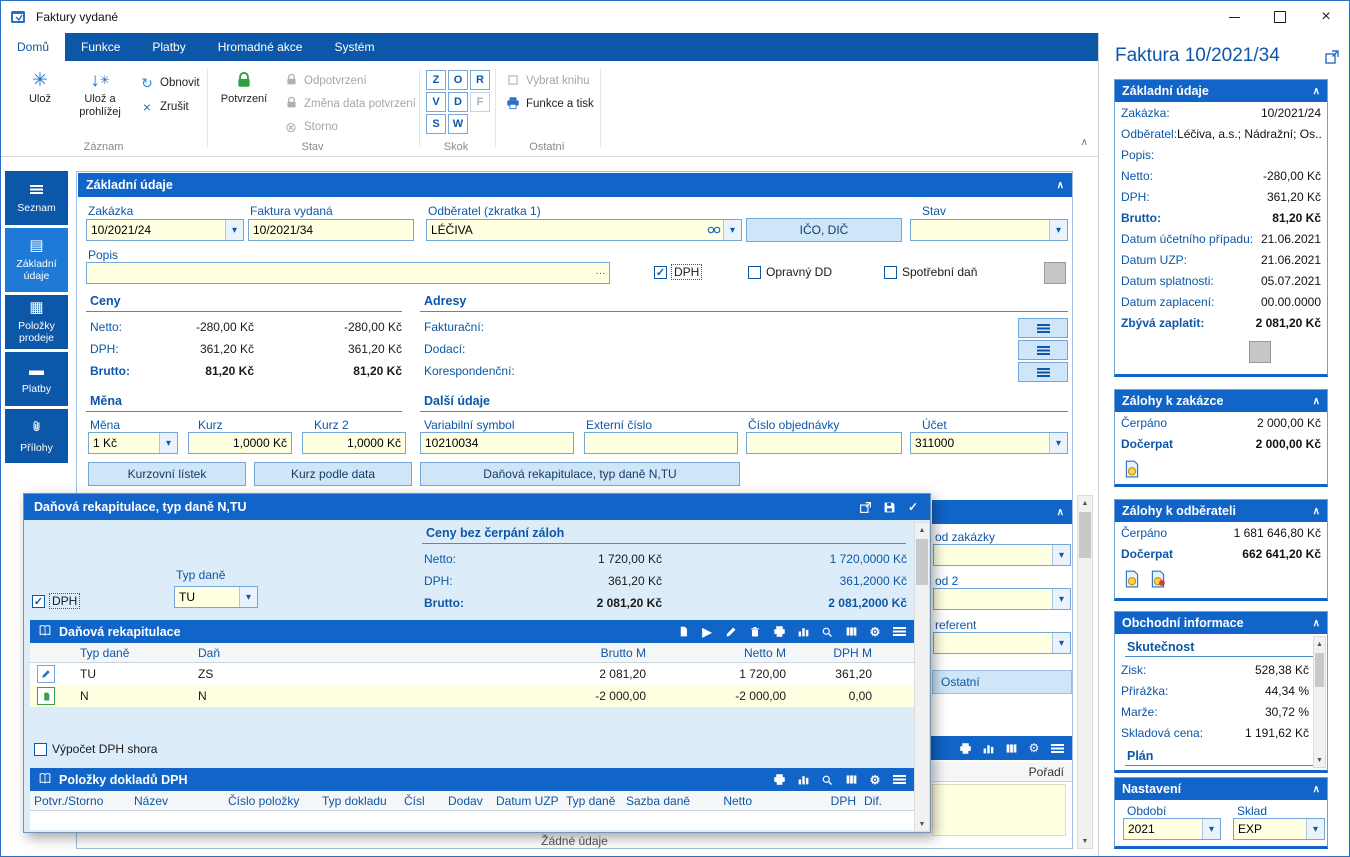 This screenshot has width=1350, height=857. Describe the element at coordinates (656, 801) in the screenshot. I see `col-sazba-dane: Sazba daně` at that location.